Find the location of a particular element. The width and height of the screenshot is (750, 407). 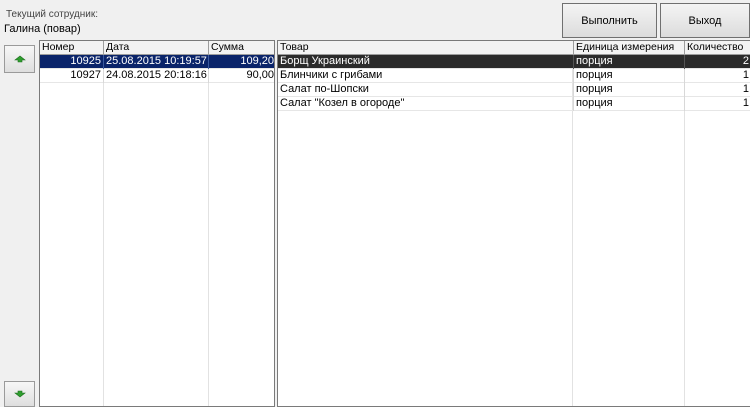

orders-grid-header: Номер Дата Сумма is located at coordinates (157, 48).